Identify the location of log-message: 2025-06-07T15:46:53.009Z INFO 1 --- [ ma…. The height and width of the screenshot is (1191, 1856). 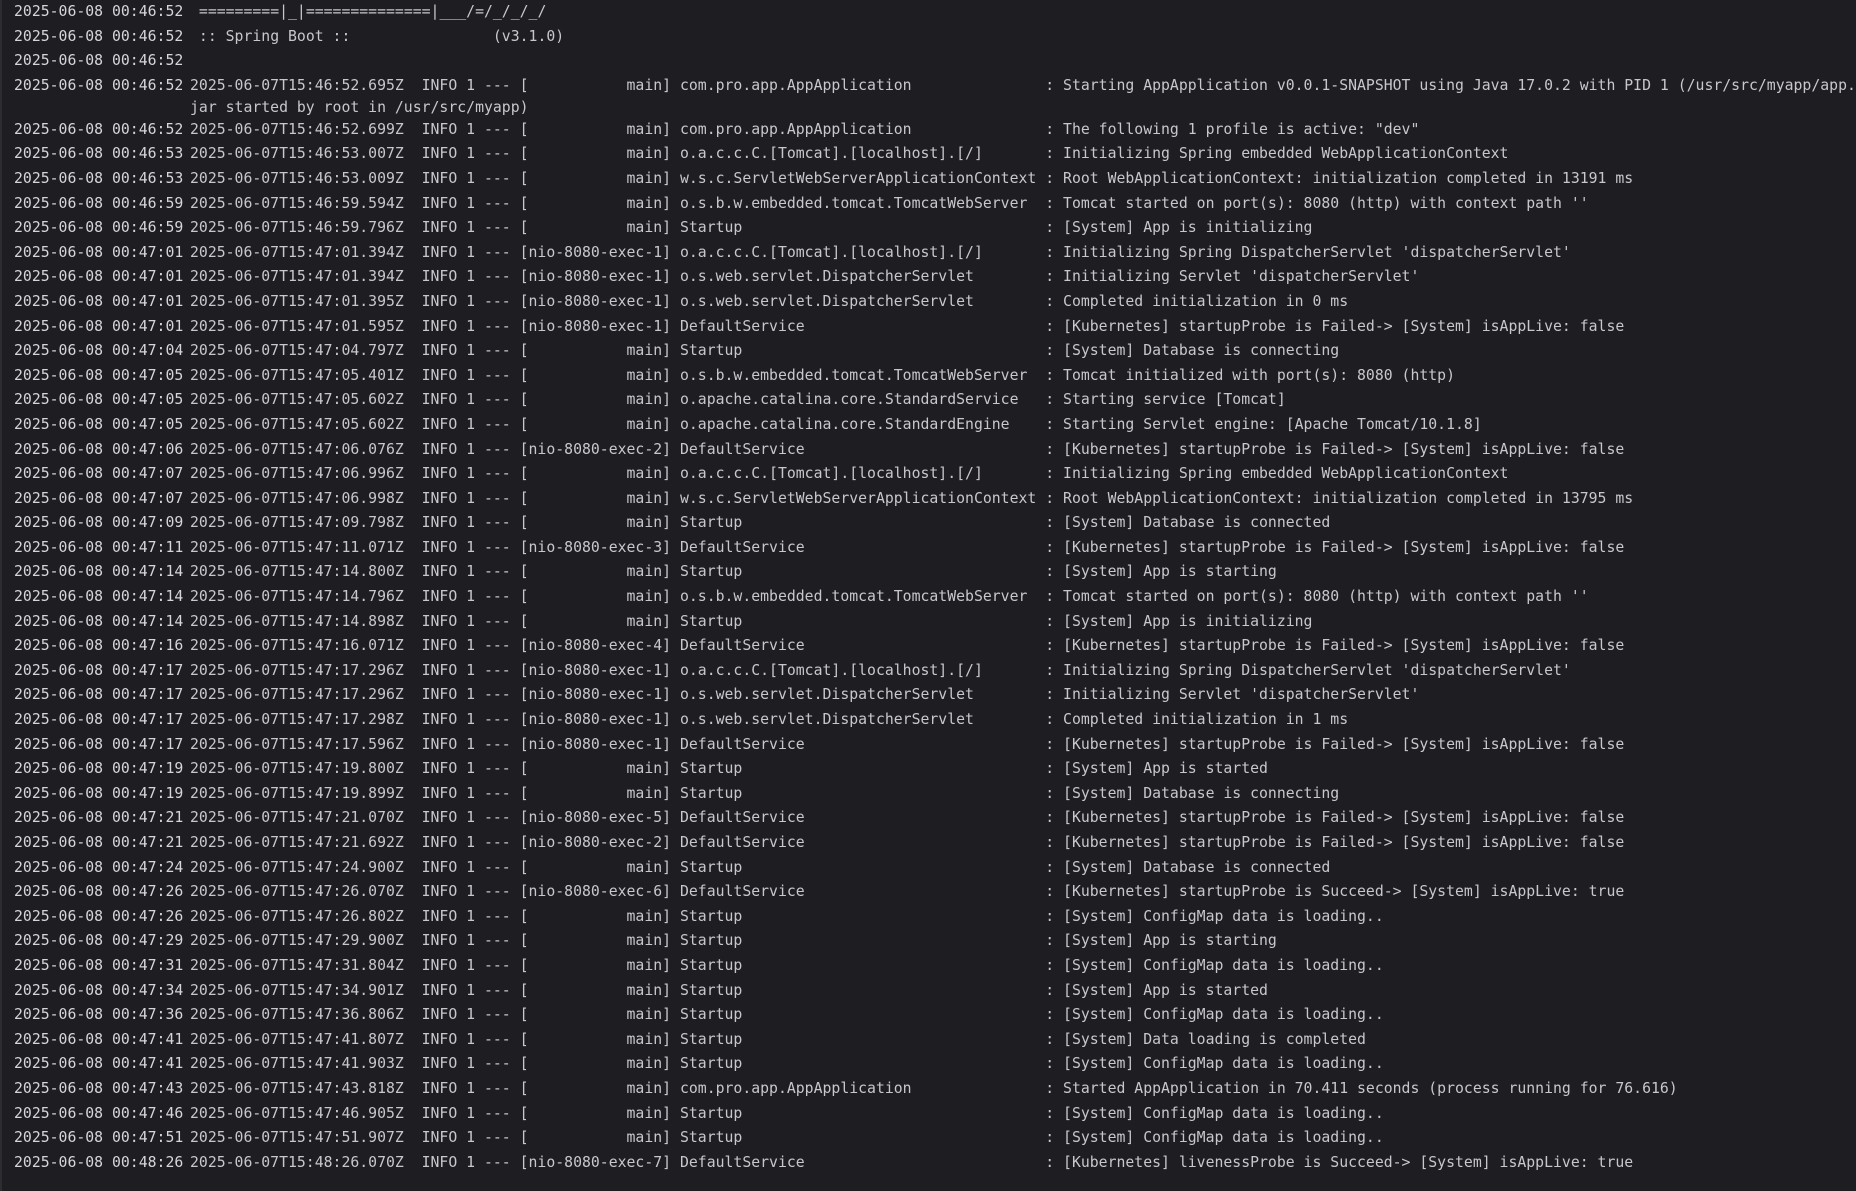
(912, 178).